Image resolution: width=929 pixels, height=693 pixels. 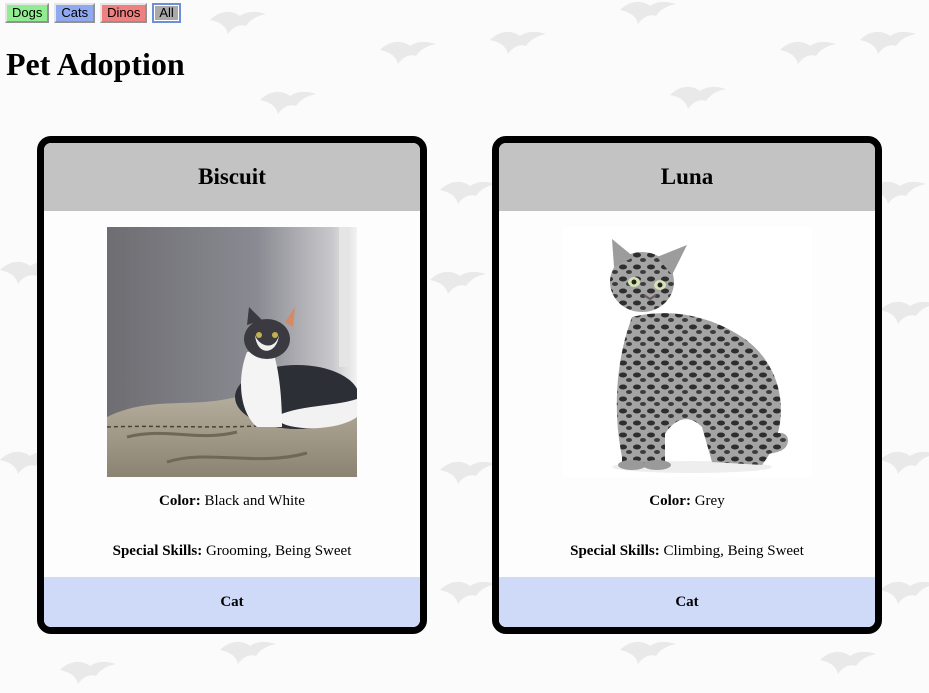 What do you see at coordinates (95, 64) in the screenshot?
I see `page-title: Pet Adoption` at bounding box center [95, 64].